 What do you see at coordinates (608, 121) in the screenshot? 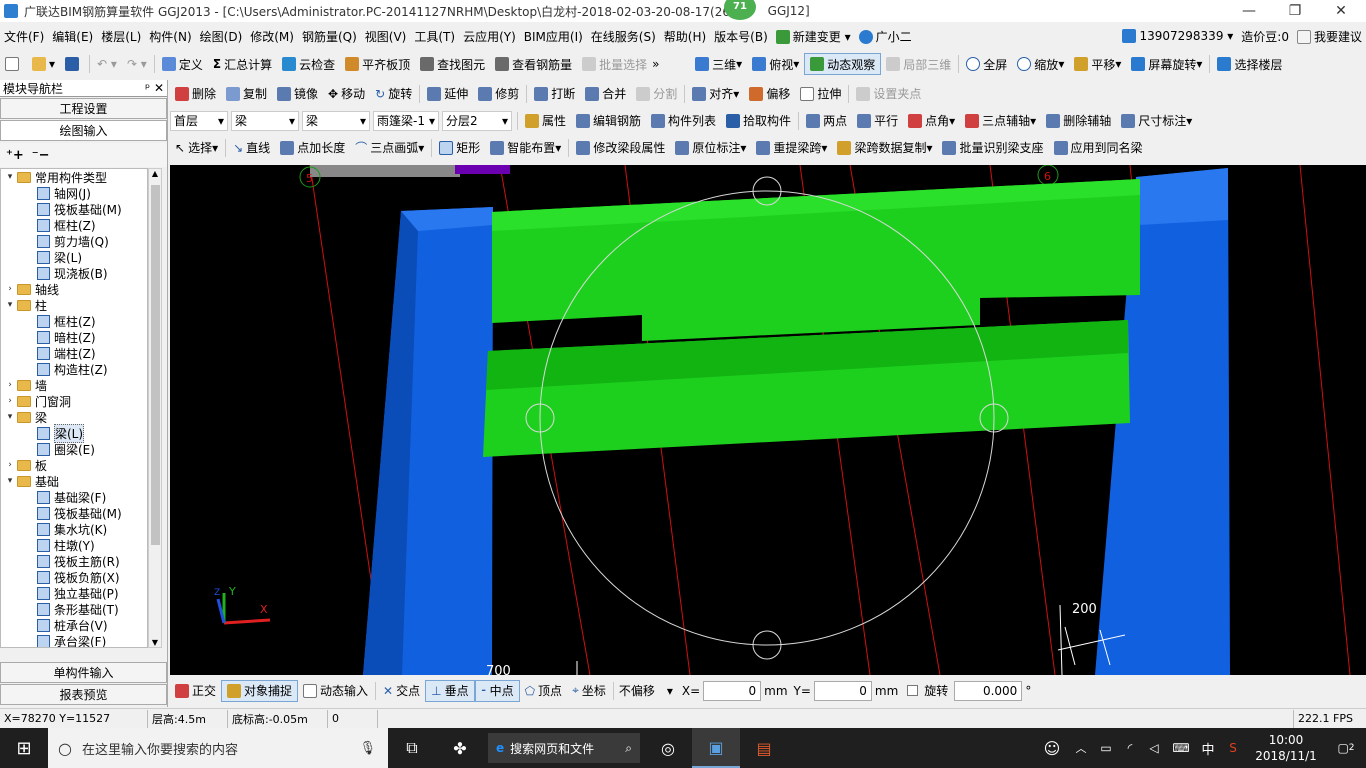
I see `edit-rebar-button: 编辑钢筋` at bounding box center [608, 121].